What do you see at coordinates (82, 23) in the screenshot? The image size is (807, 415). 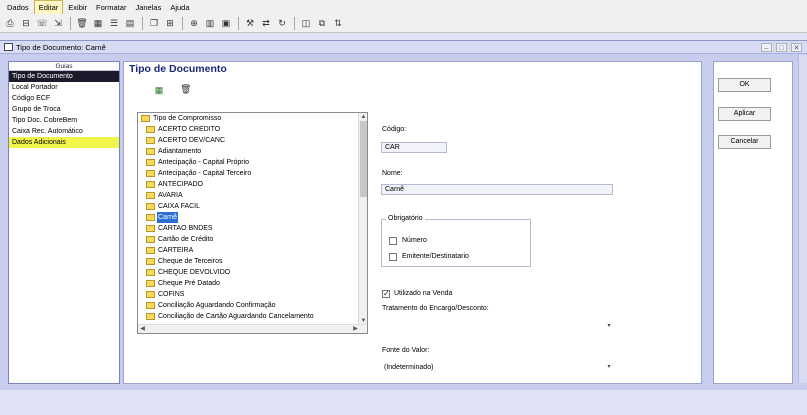 I see `delete-icon: 🗑` at bounding box center [82, 23].